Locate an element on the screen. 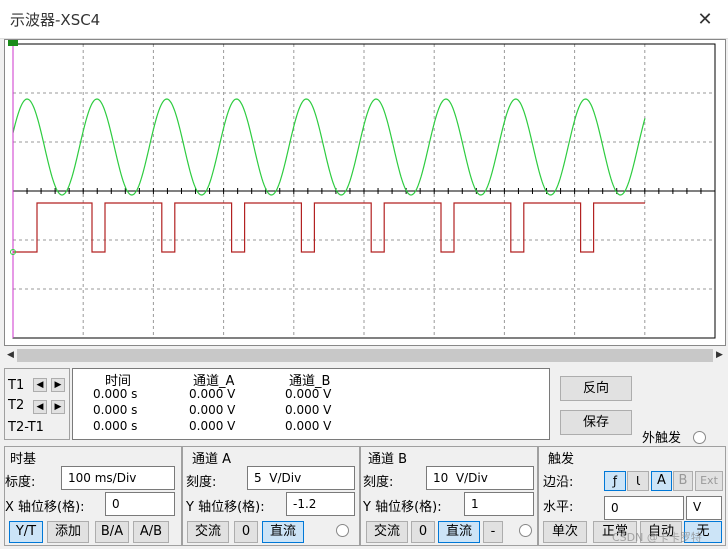  close-button: ✕ is located at coordinates (705, 19).